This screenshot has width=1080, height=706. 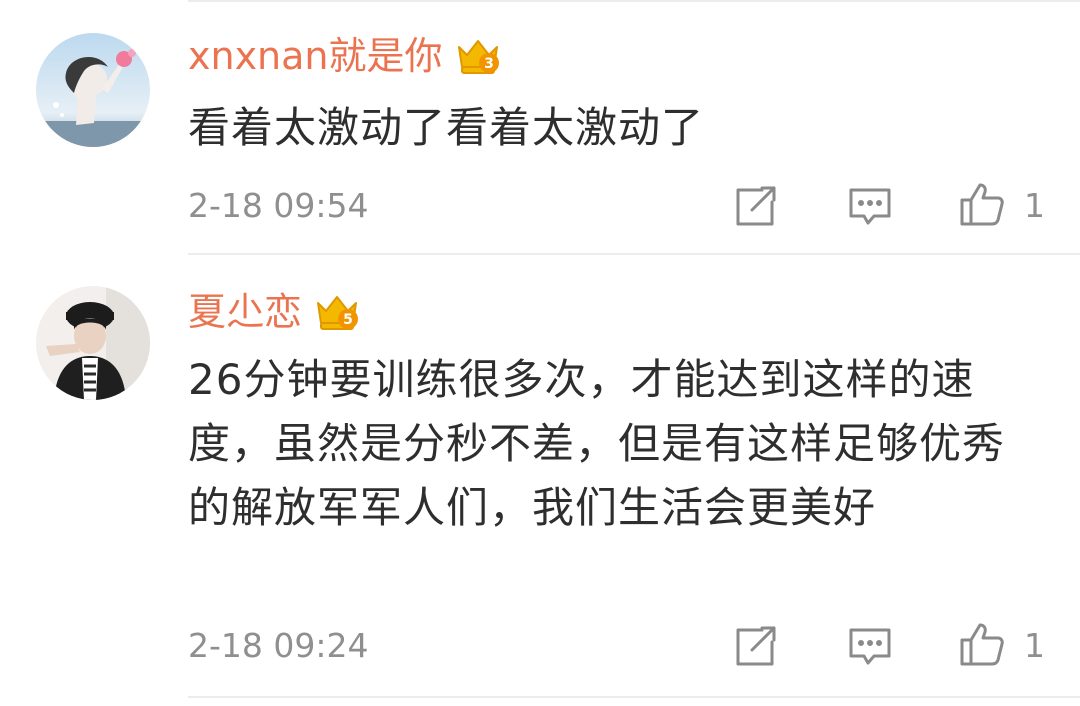 I want to click on badge-level: 5, so click(x=348, y=320).